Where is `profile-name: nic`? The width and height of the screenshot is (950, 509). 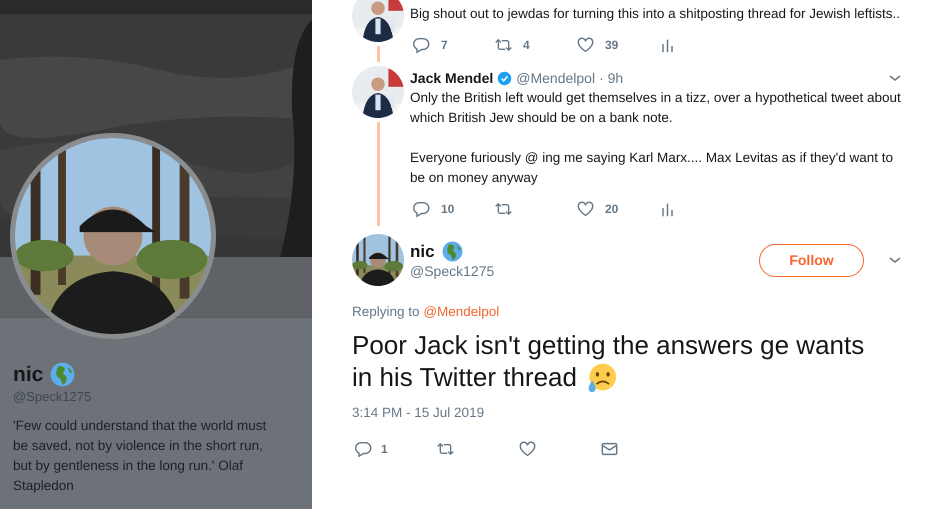
profile-name: nic is located at coordinates (28, 374).